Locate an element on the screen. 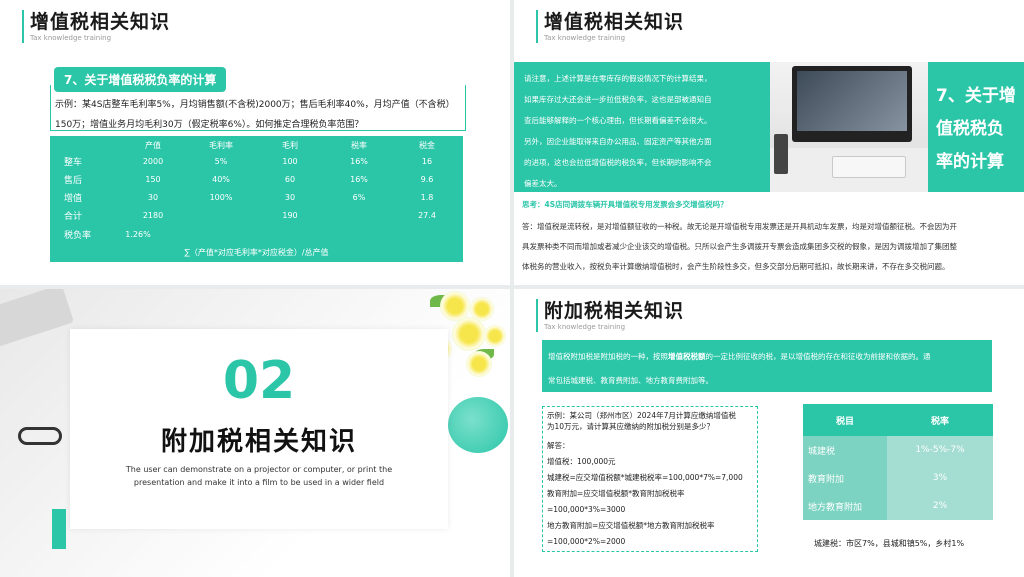 The height and width of the screenshot is (577, 1024). table-cell: 2000 is located at coordinates (153, 161).